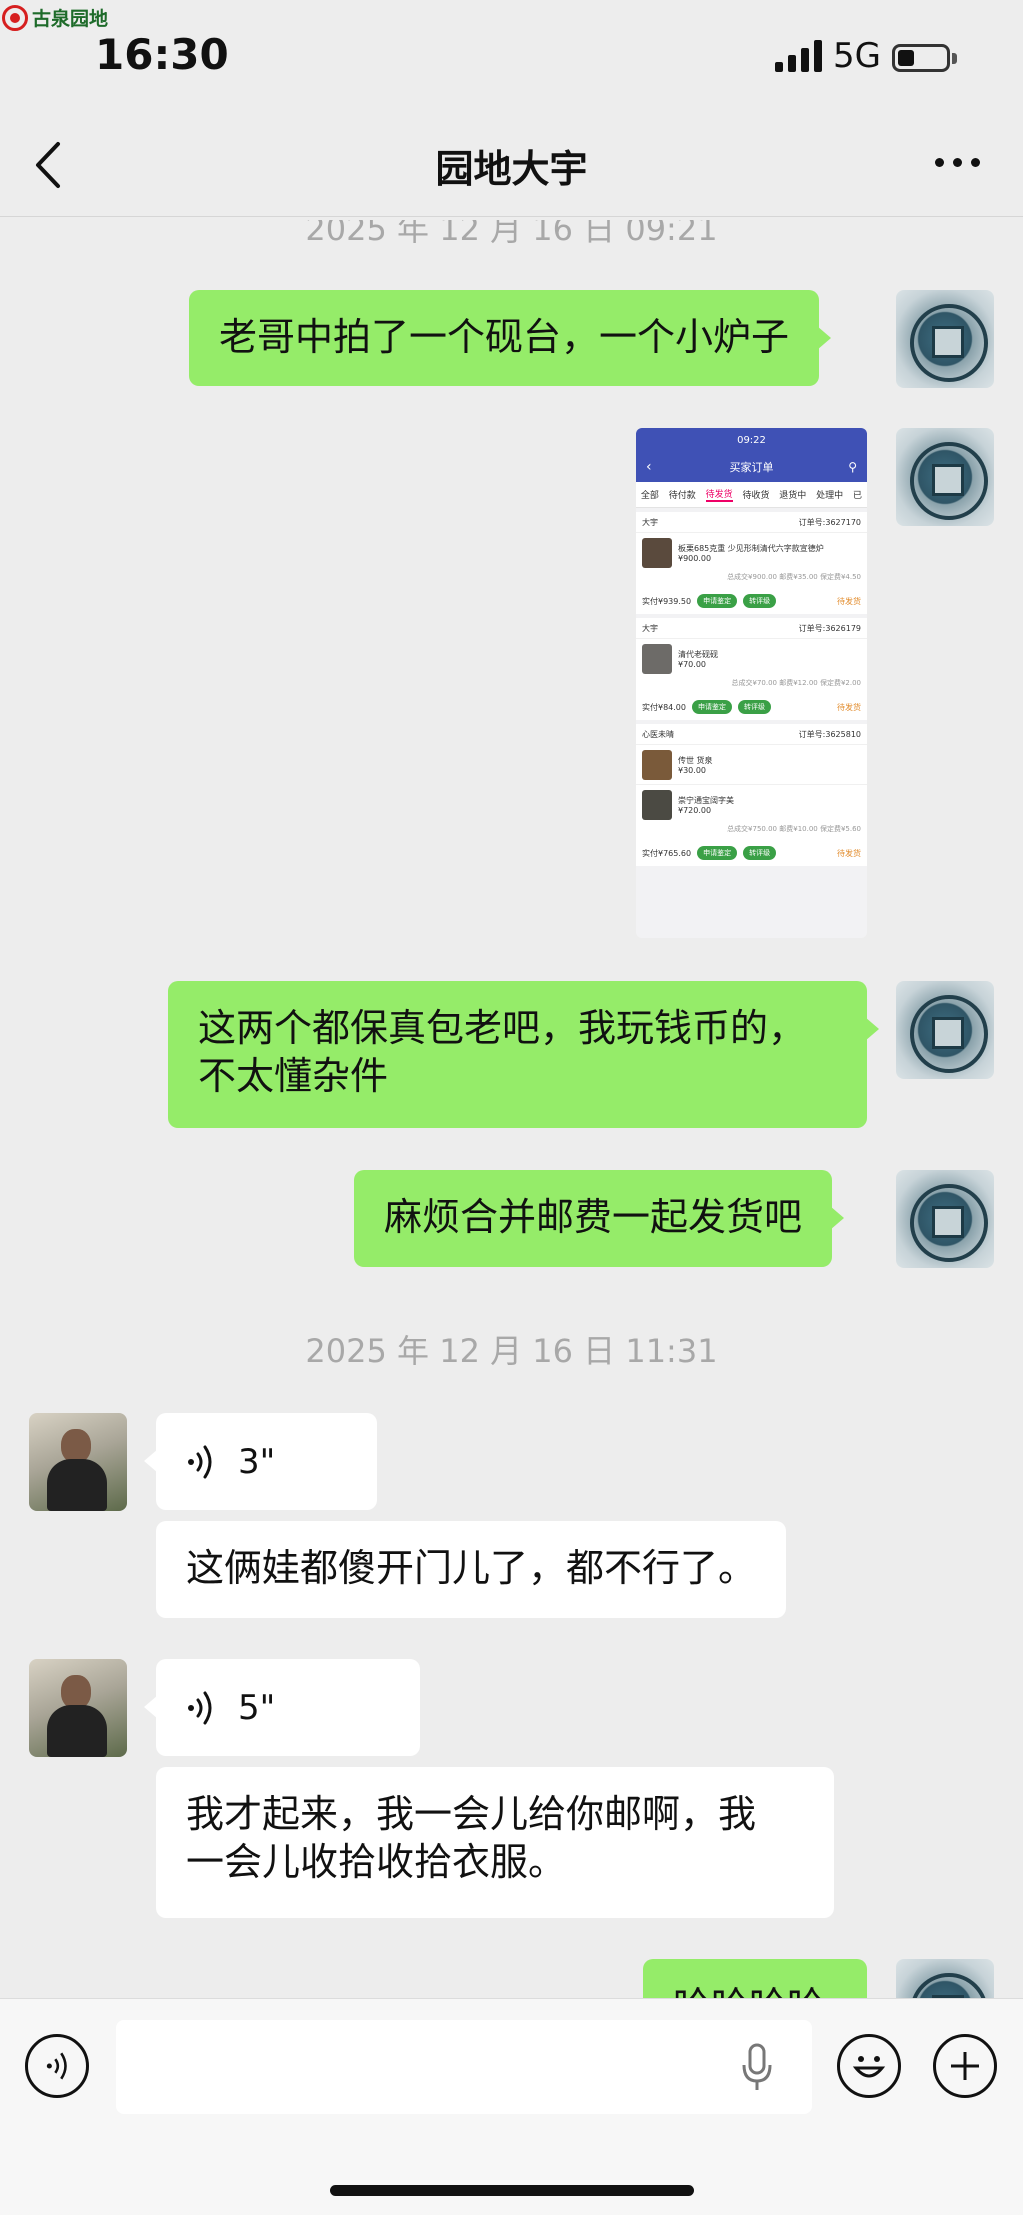 The height and width of the screenshot is (2215, 1023). I want to click on signal-icon, so click(798, 56).